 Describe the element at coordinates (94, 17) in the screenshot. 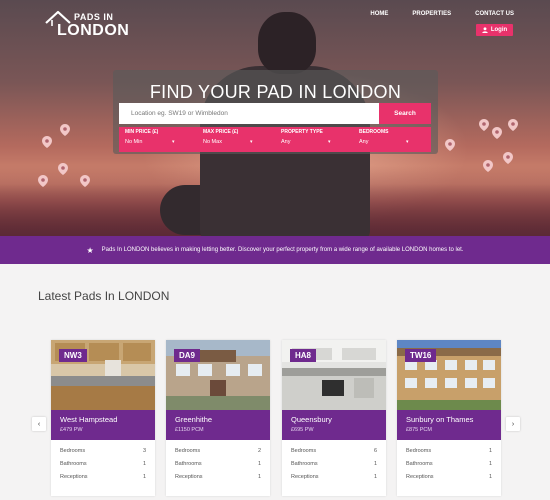

I see `logo-text-top: PADS IN` at that location.